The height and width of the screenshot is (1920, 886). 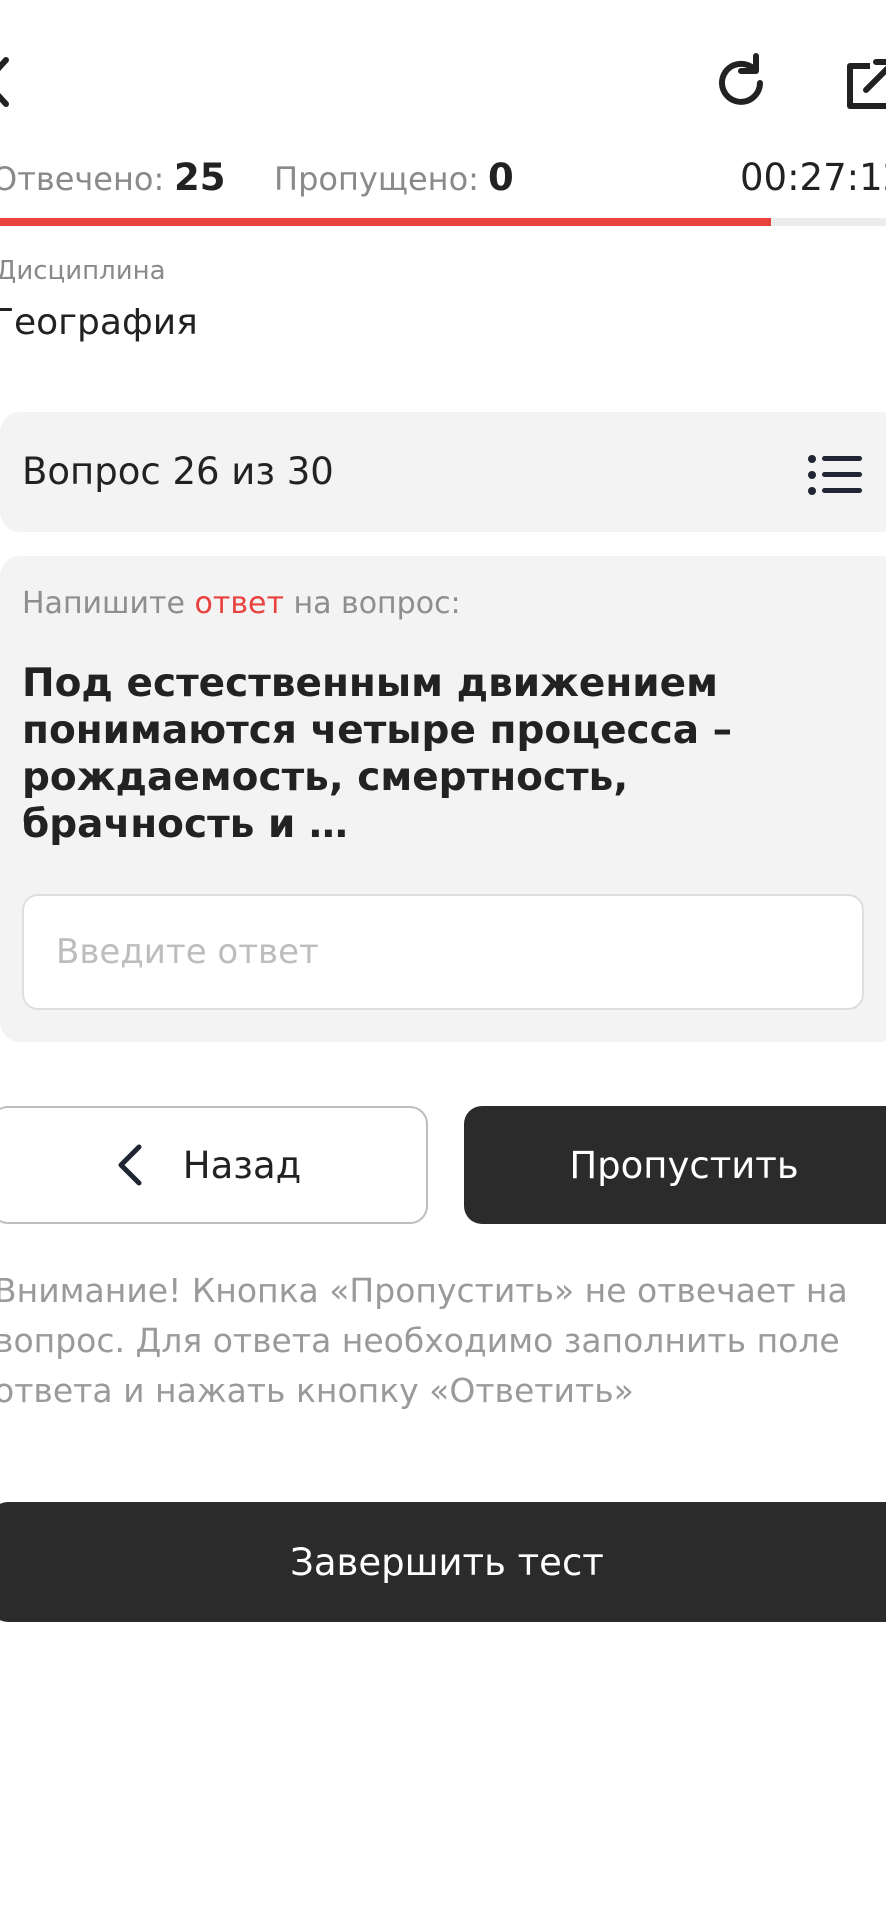 I want to click on progress-fill, so click(x=385, y=222).